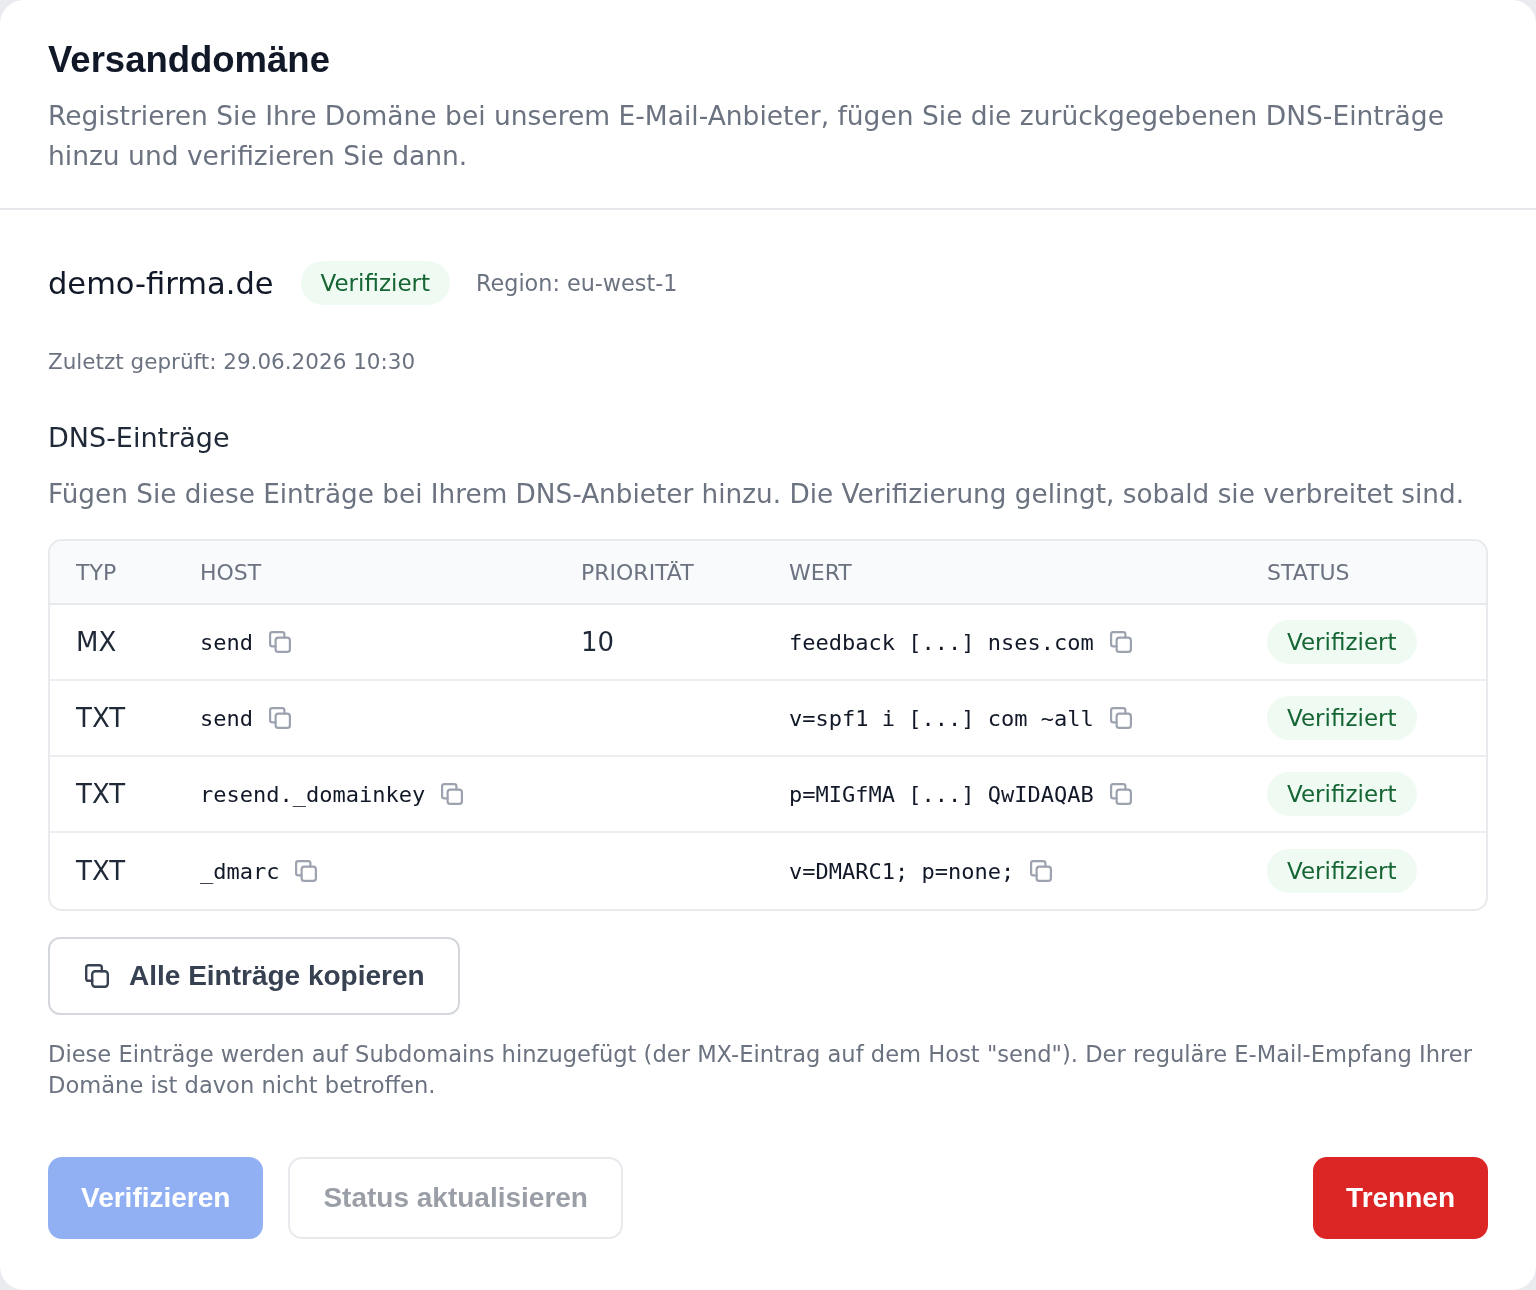 The height and width of the screenshot is (1290, 1536). I want to click on table-cell: 10, so click(659, 643).